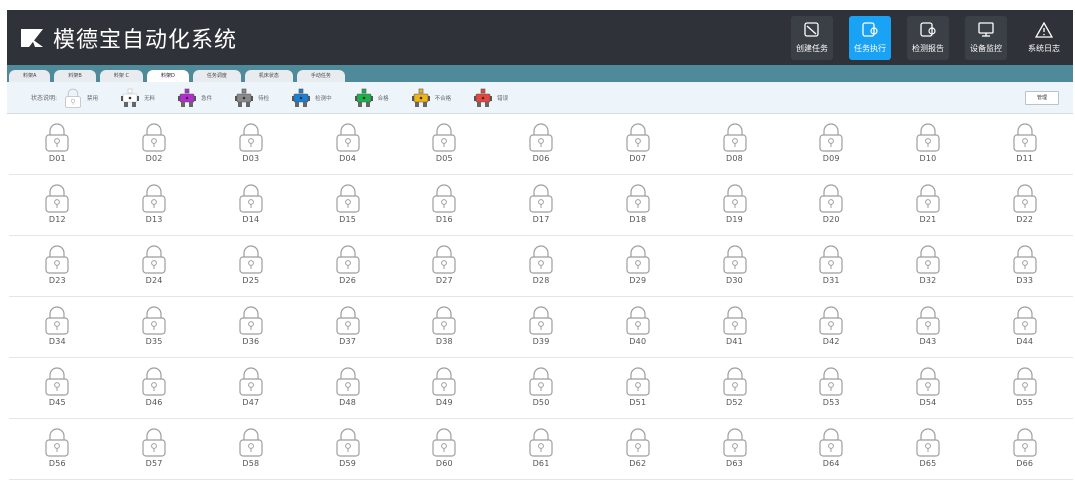 This screenshot has width=1075, height=491. Describe the element at coordinates (250, 266) in the screenshot. I see `slot-cell: D25` at that location.